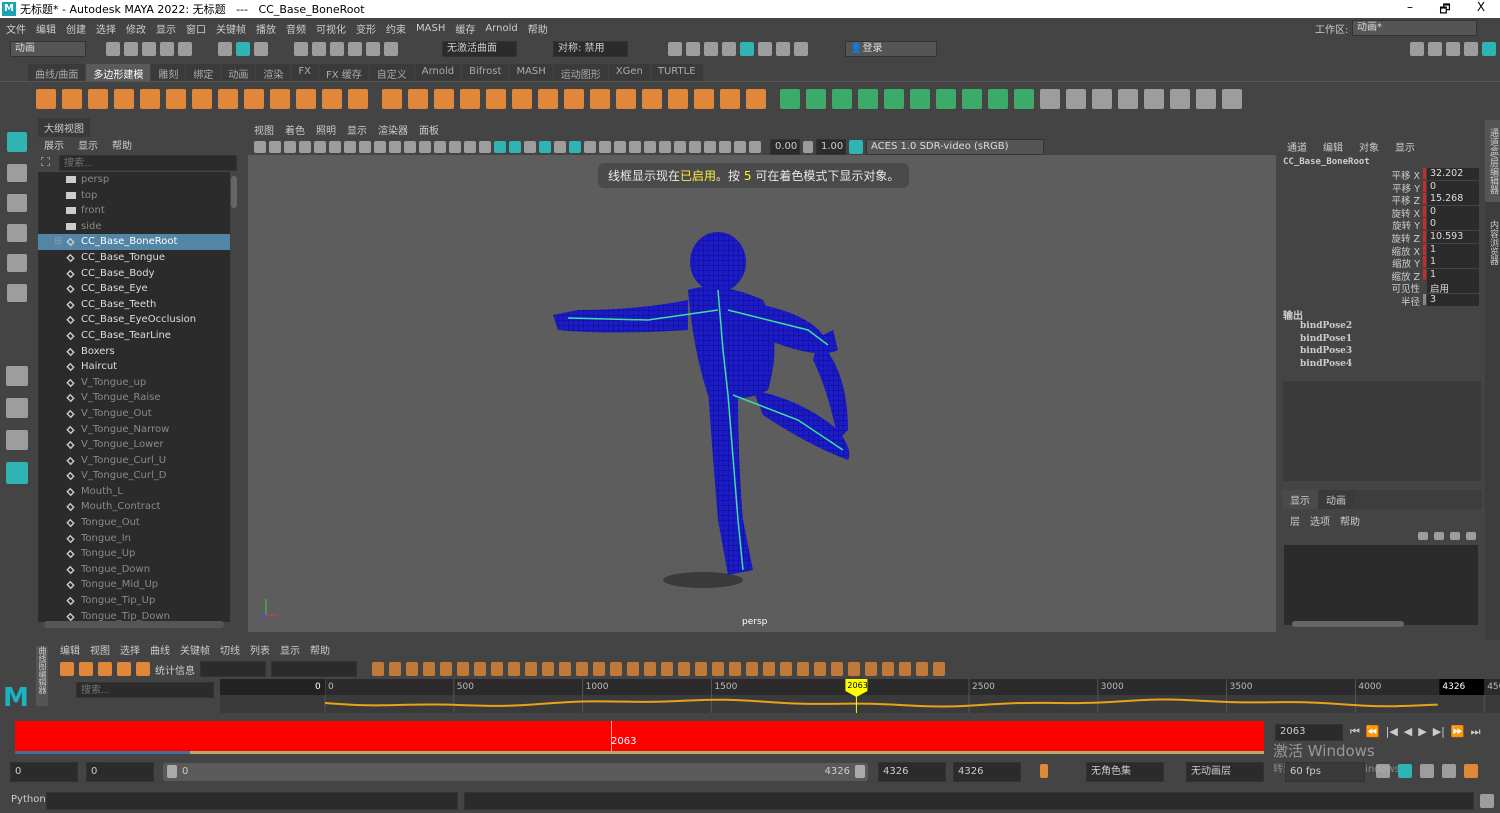 This screenshot has width=1500, height=813. I want to click on colorspace-dropdown: ACES 1.0 SDR-video (sRGB), so click(955, 146).